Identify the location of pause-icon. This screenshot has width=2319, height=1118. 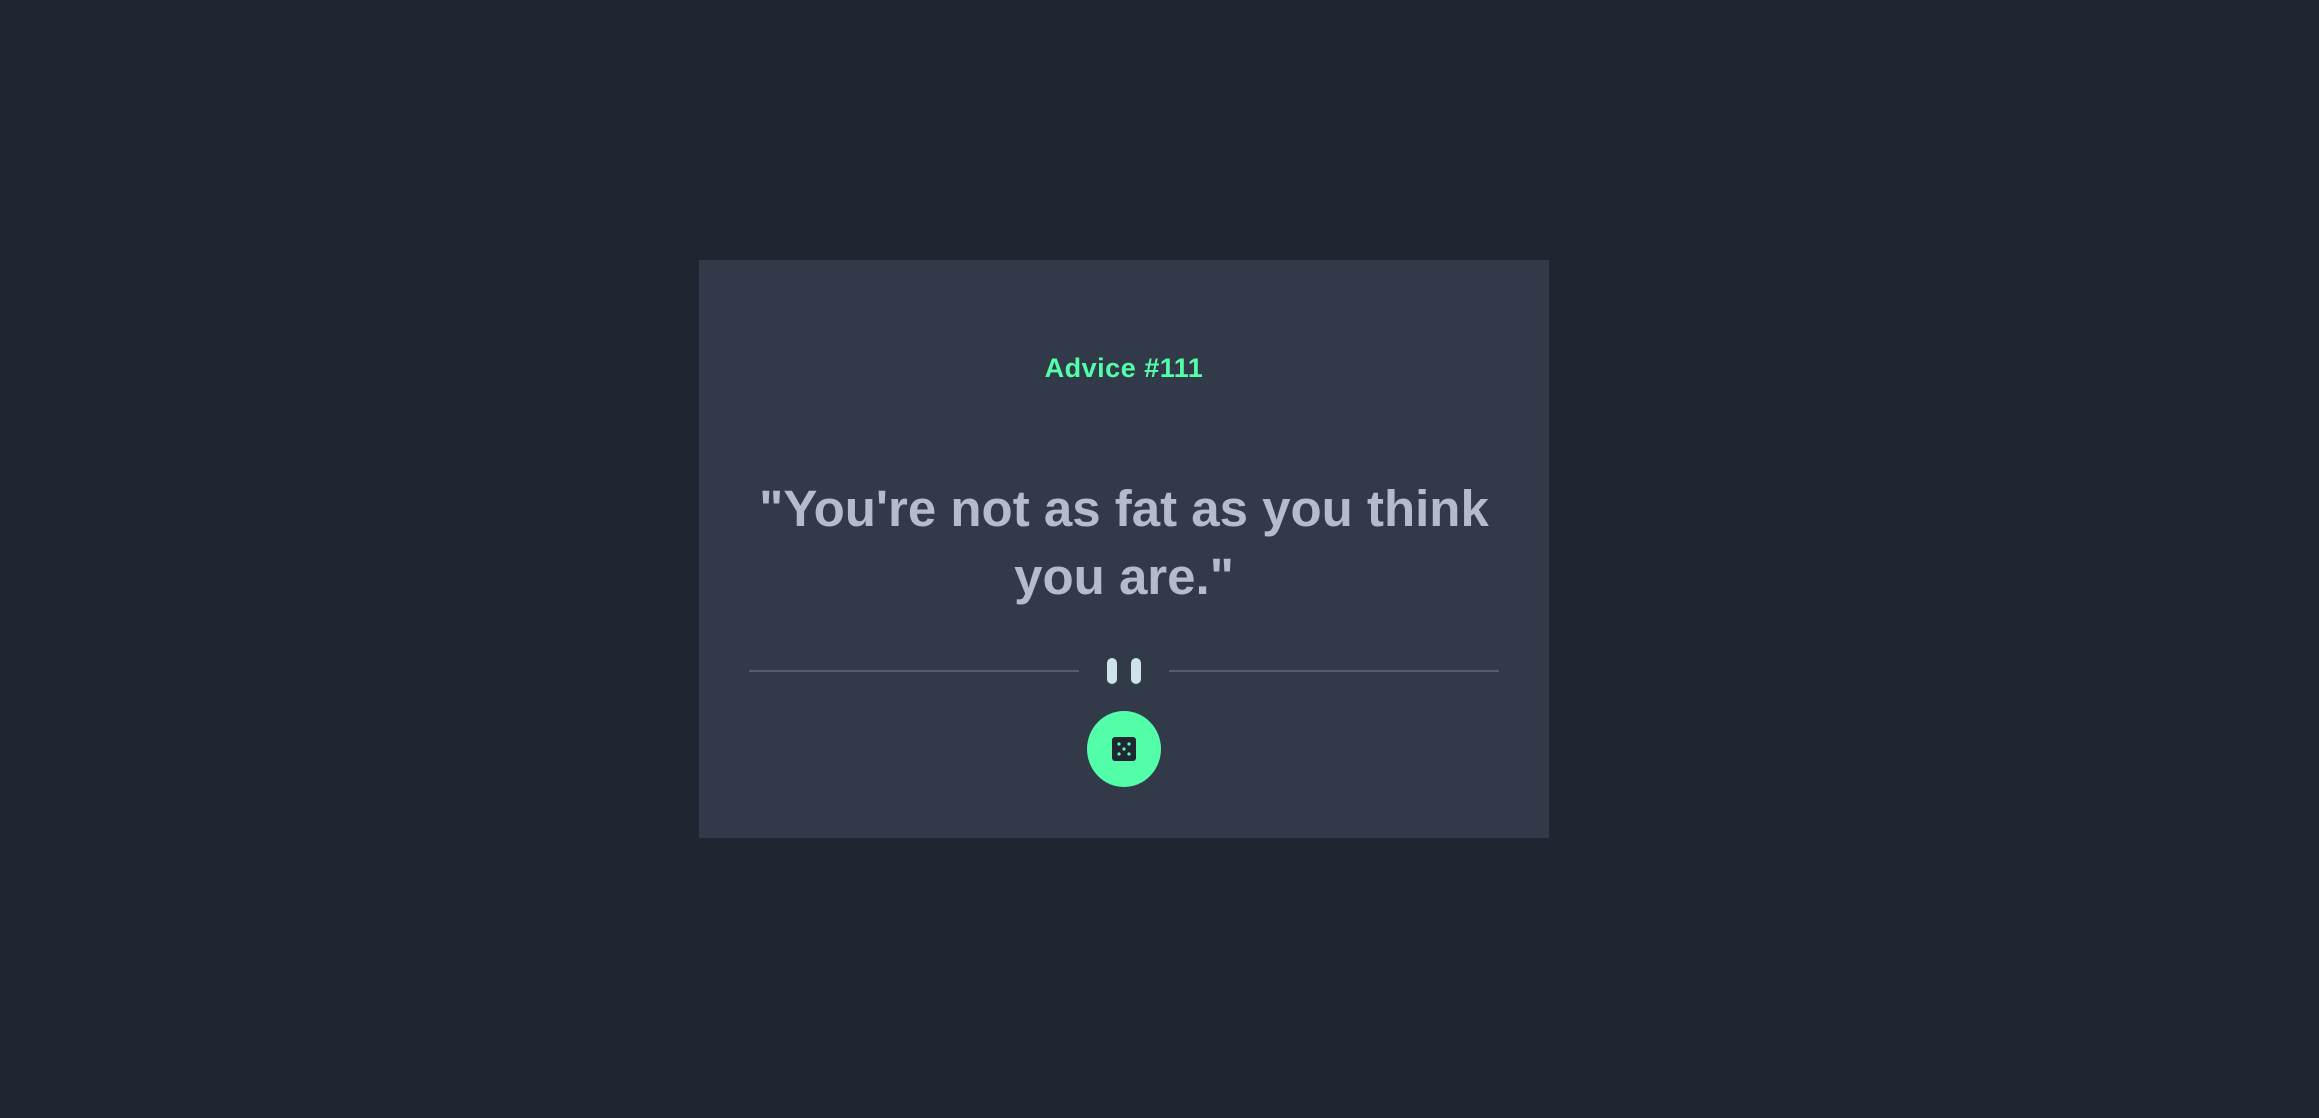
(1125, 671).